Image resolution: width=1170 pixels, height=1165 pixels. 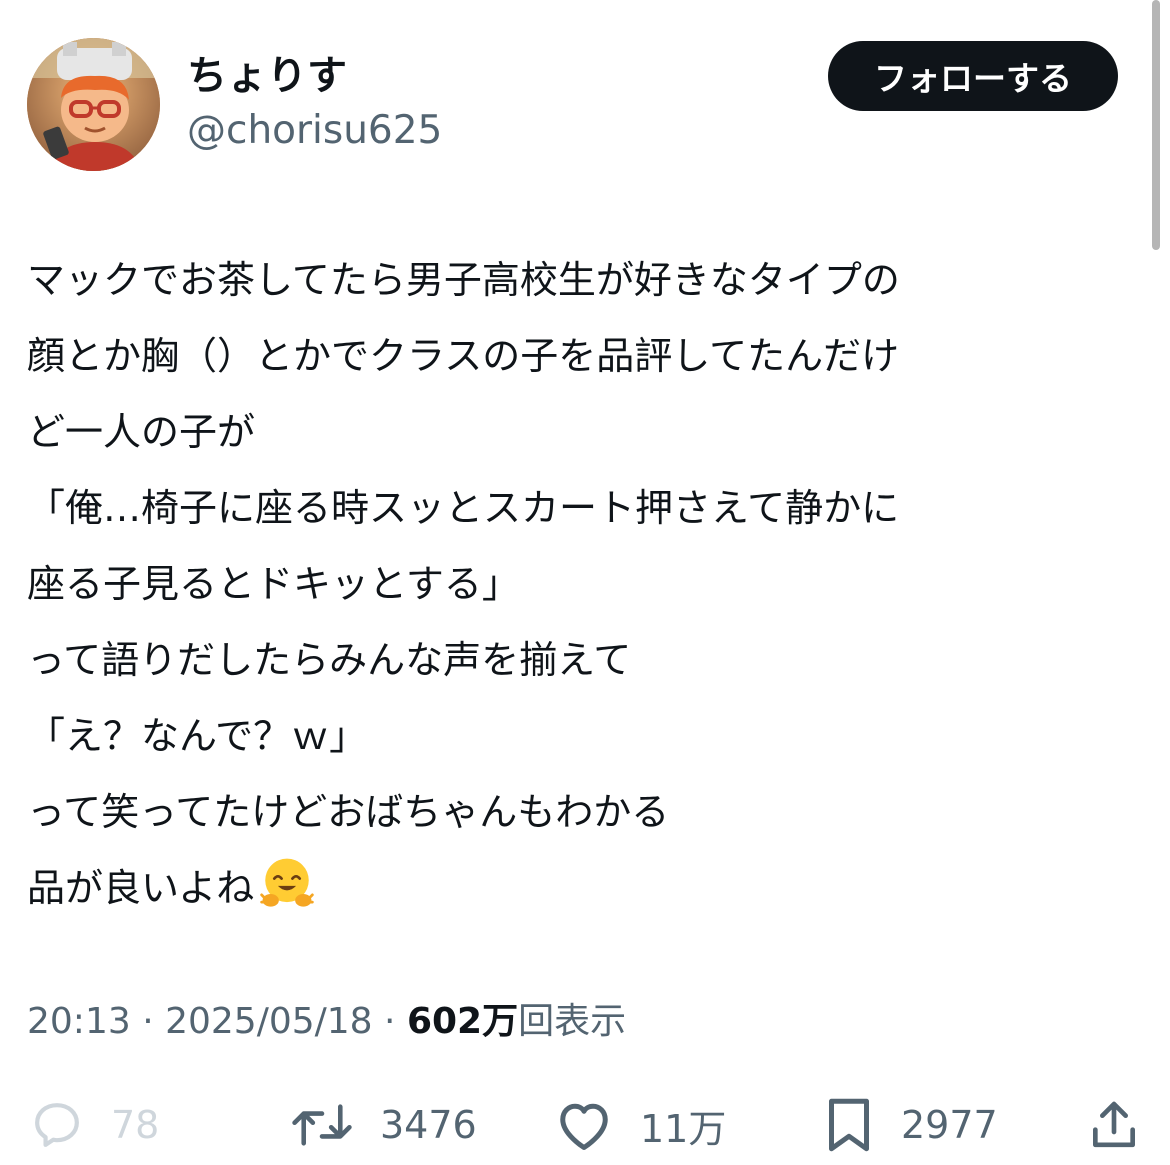 I want to click on tweet-line: 顔とか胸（）とかでクラスの子を品評してたんだけ, so click(x=463, y=356).